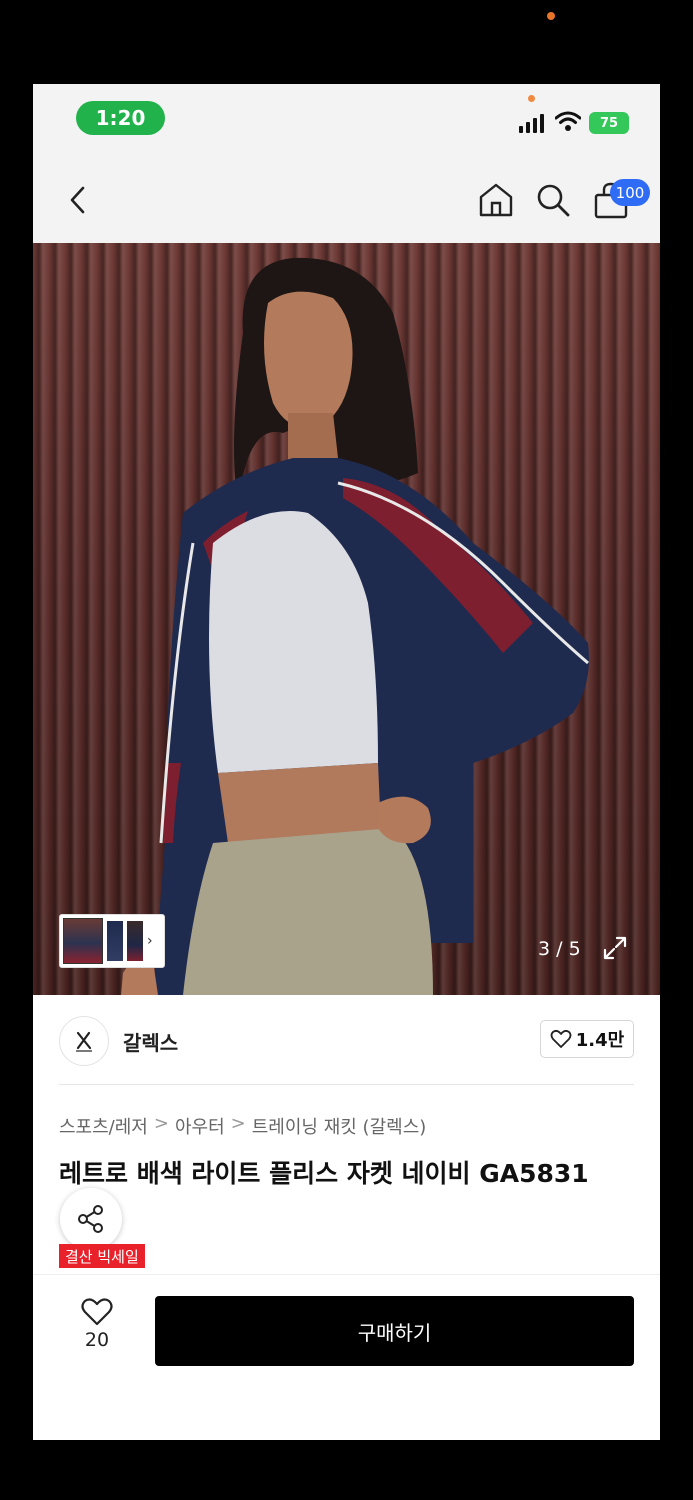 The height and width of the screenshot is (1500, 693). Describe the element at coordinates (150, 1041) in the screenshot. I see `seller-name: 갈렉스` at that location.